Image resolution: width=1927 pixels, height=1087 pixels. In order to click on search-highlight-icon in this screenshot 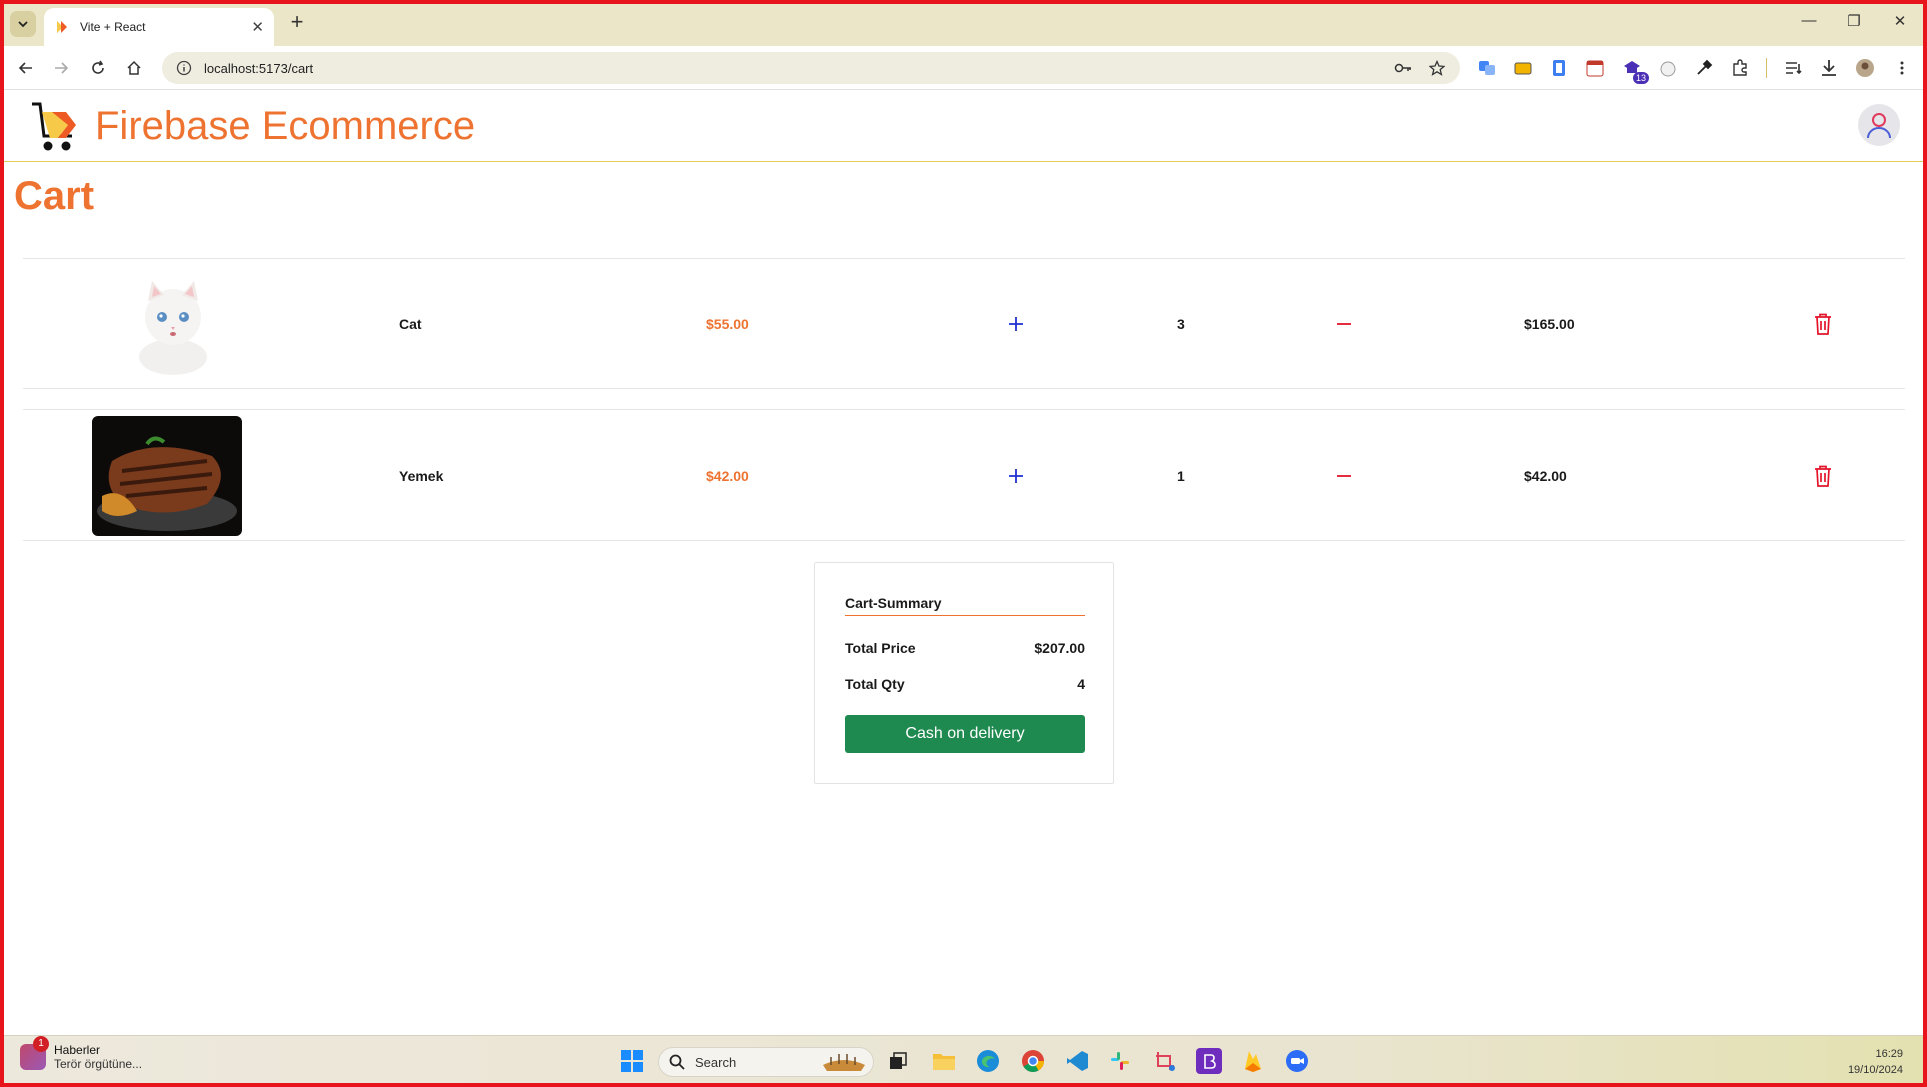, I will do `click(844, 1062)`.